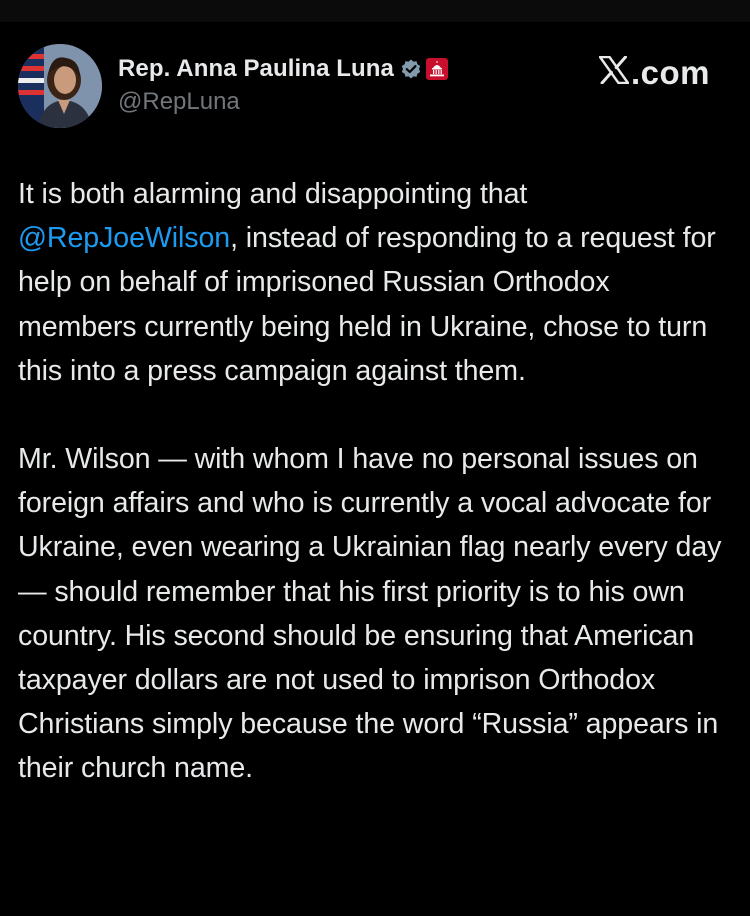  I want to click on avatar, so click(60, 86).